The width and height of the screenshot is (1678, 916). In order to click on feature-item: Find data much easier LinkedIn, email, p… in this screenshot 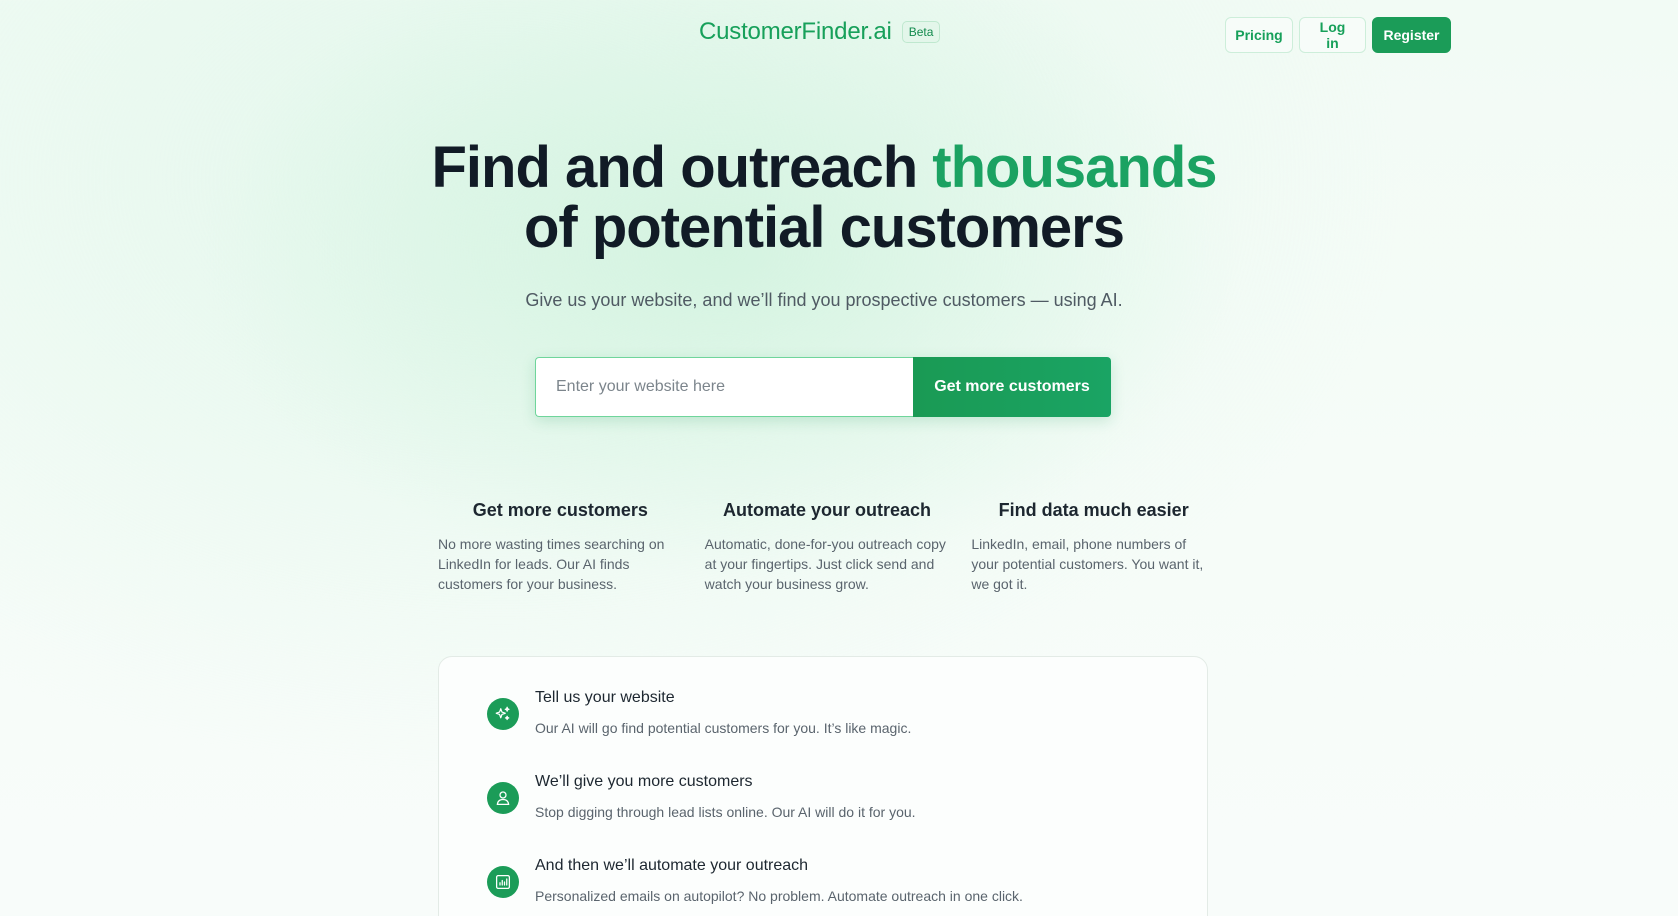, I will do `click(1104, 547)`.